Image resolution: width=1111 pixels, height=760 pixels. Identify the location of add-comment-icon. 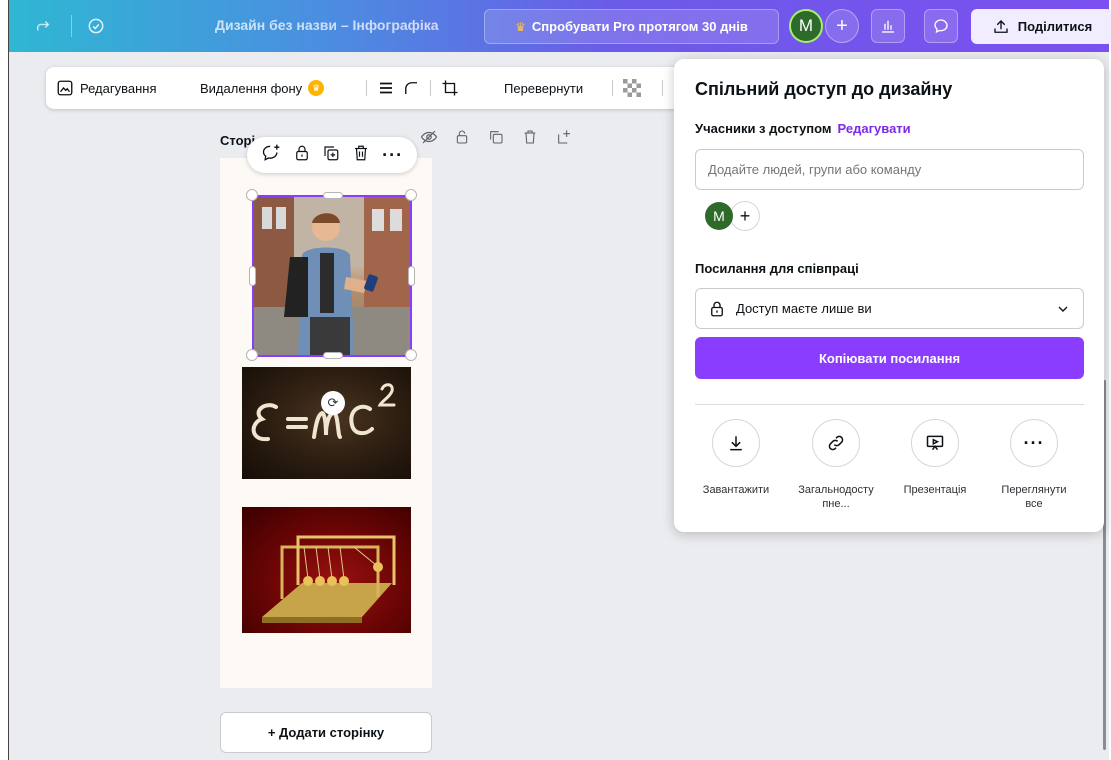
(271, 155).